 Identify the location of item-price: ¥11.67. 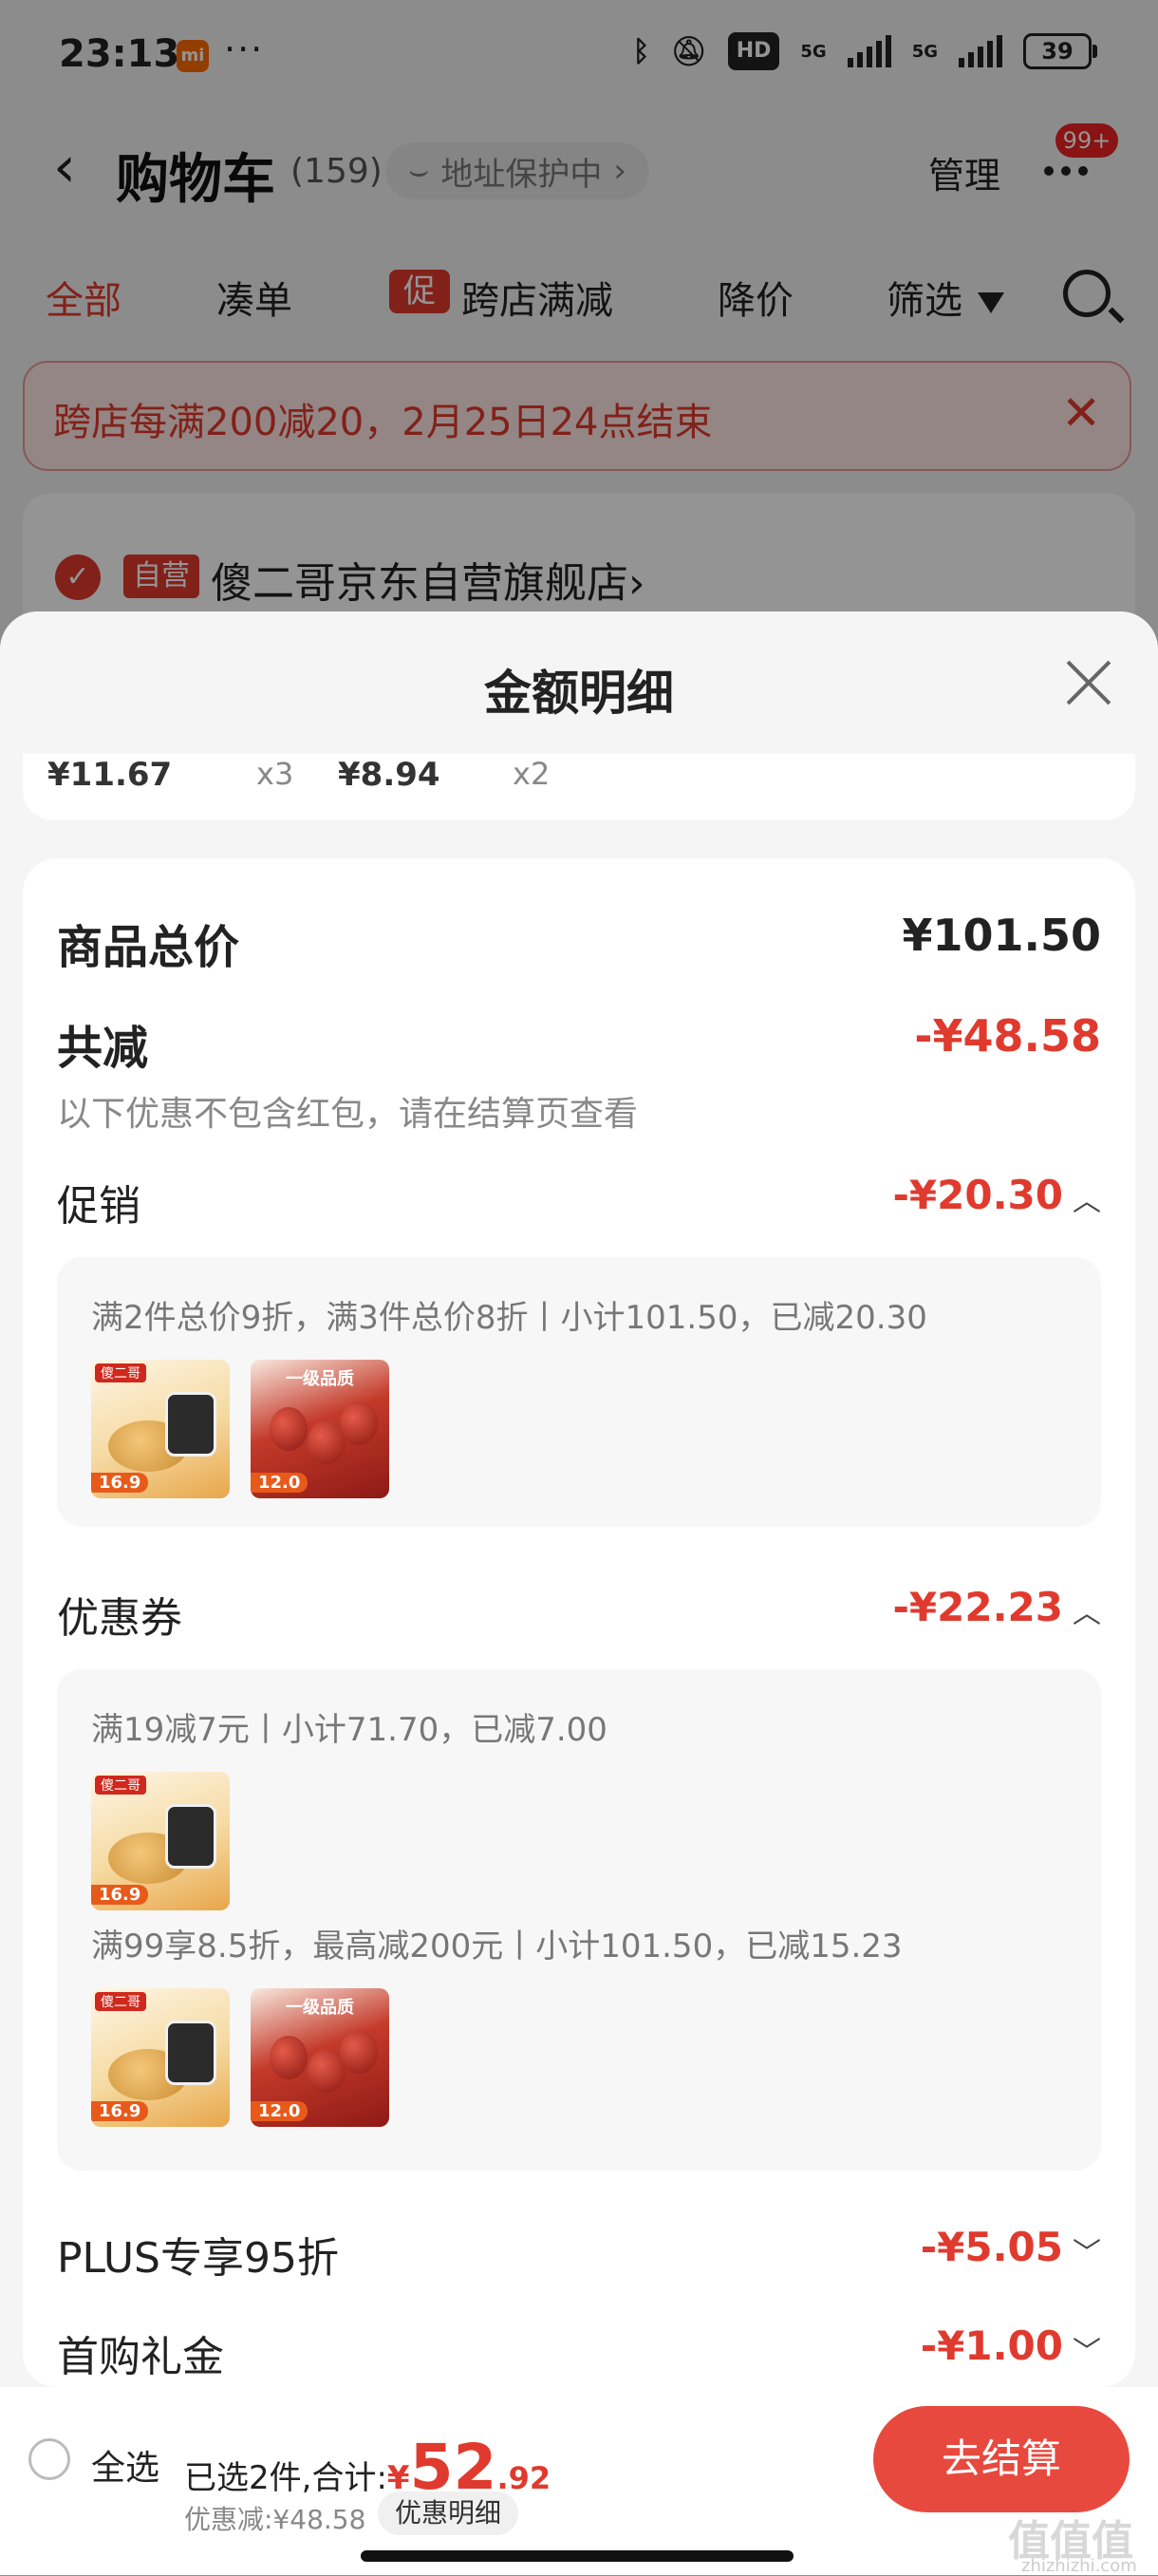
(110, 775).